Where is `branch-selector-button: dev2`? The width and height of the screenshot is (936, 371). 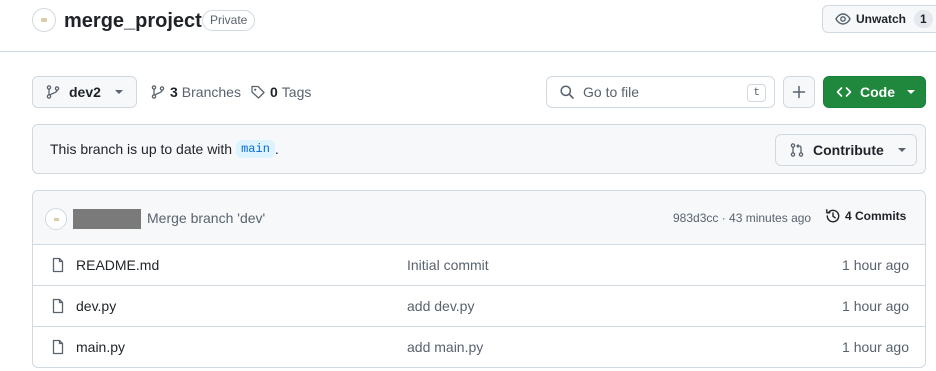 branch-selector-button: dev2 is located at coordinates (84, 92).